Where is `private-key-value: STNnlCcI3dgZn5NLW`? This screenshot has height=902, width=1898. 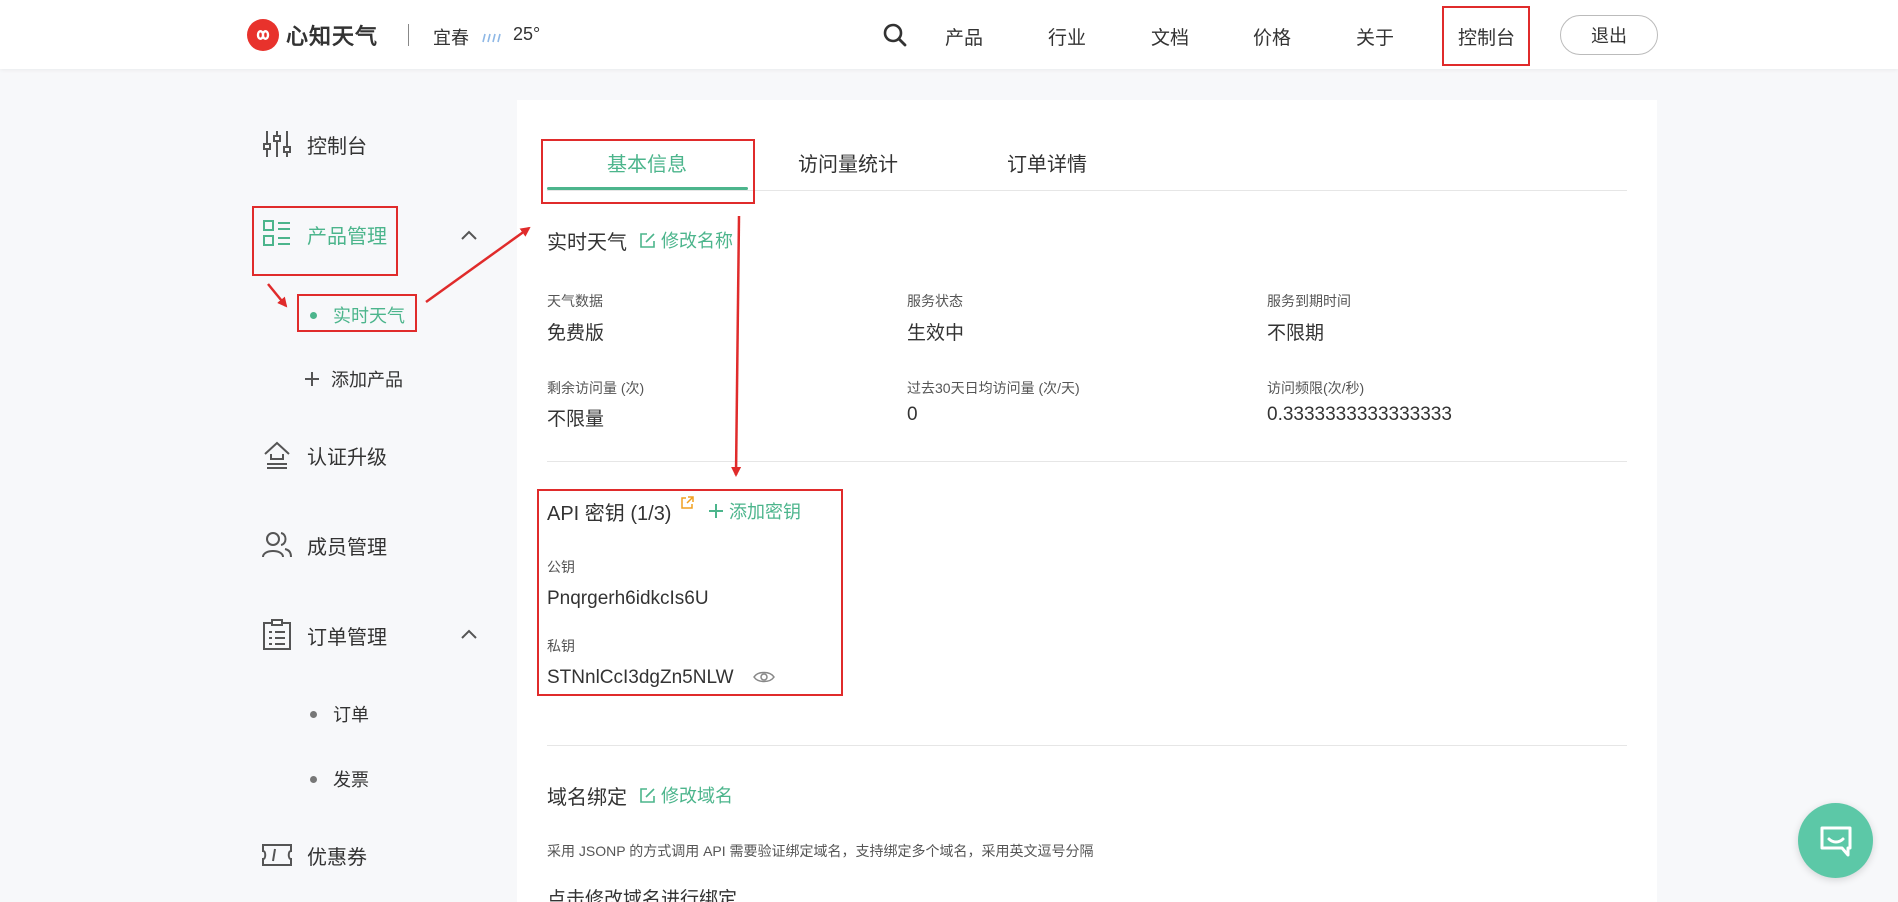 private-key-value: STNnlCcI3dgZn5NLW is located at coordinates (640, 678).